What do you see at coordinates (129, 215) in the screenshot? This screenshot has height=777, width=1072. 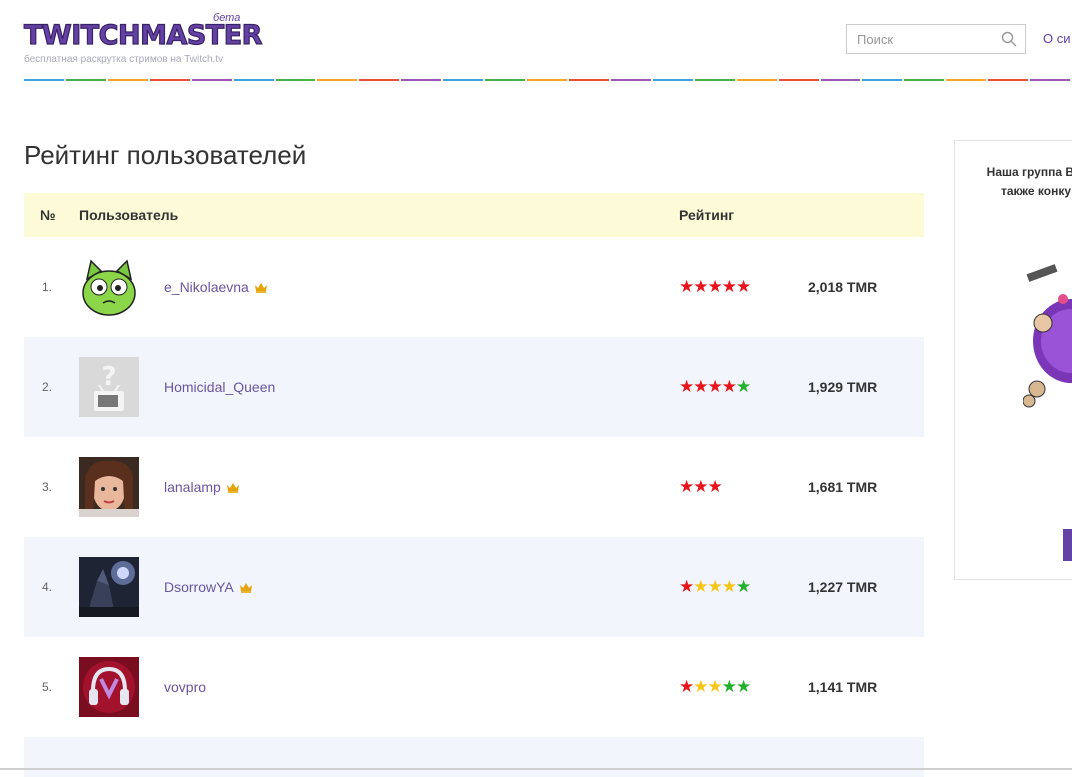 I see `column-header-user: Пользователь` at bounding box center [129, 215].